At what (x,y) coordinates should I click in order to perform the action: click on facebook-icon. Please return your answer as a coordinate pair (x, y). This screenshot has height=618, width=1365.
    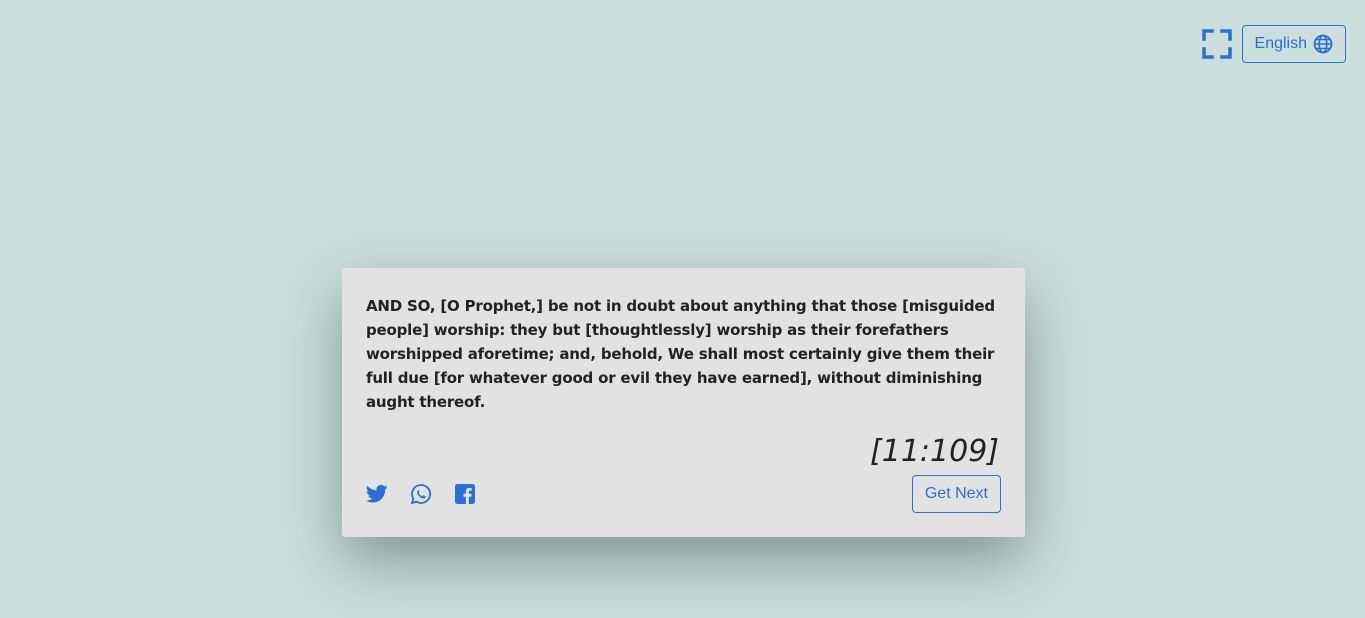
    Looking at the image, I should click on (465, 494).